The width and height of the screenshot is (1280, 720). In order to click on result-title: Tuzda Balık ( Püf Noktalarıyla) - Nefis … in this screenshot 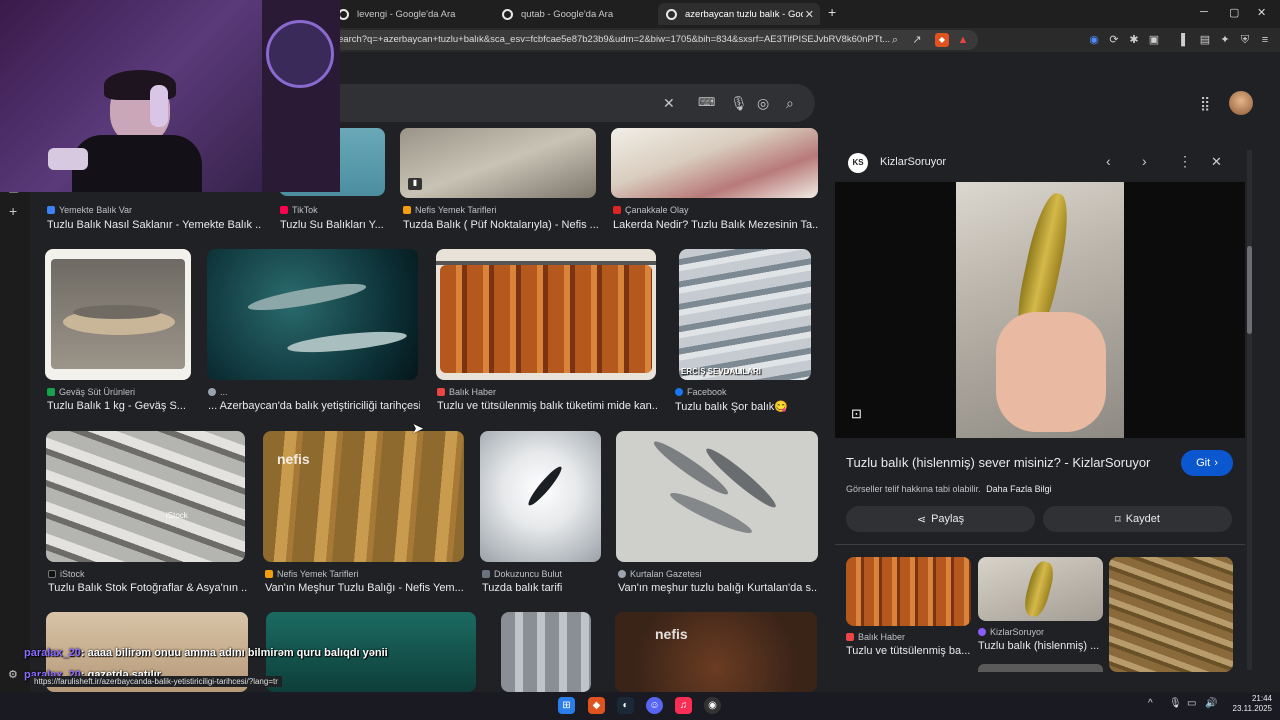, I will do `click(500, 225)`.